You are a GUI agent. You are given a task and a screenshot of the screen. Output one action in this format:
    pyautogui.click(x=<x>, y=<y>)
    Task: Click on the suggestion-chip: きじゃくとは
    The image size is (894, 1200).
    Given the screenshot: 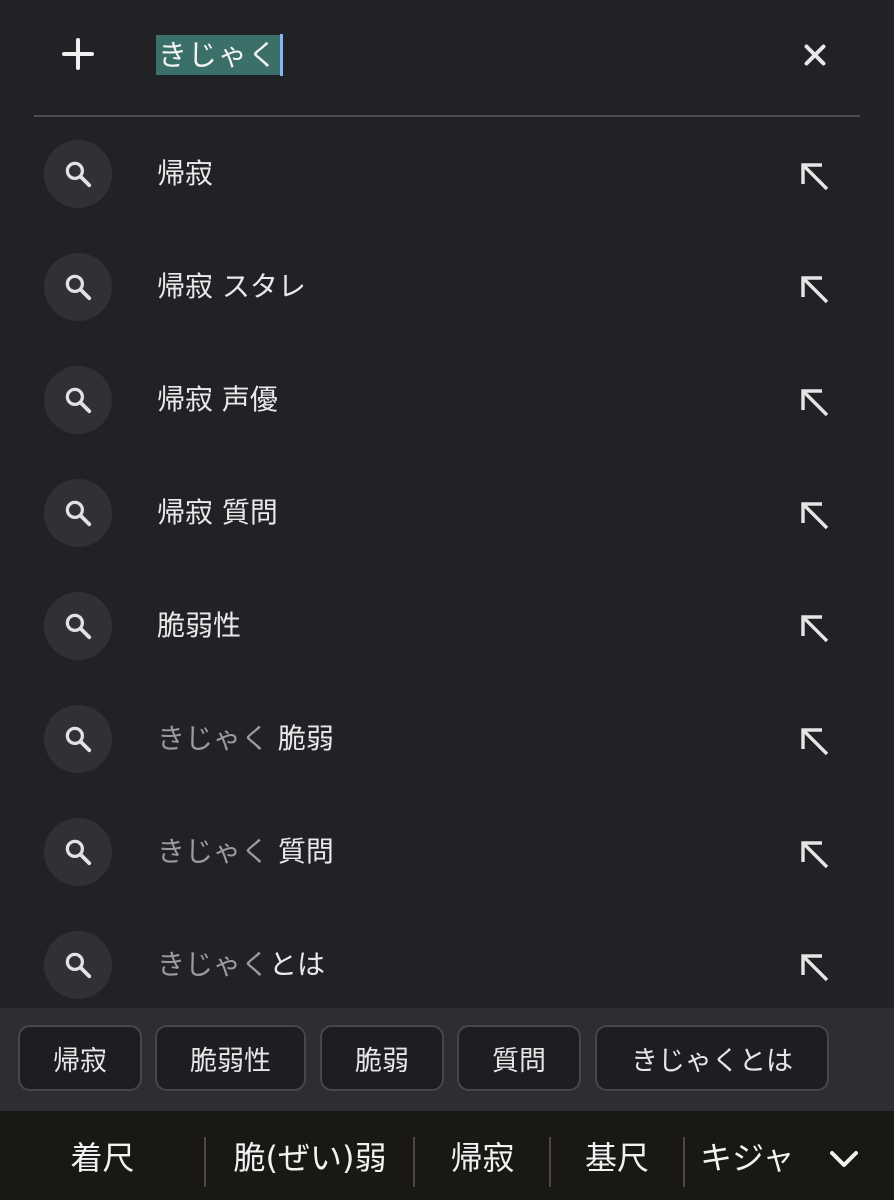 What is the action you would take?
    pyautogui.click(x=712, y=1058)
    